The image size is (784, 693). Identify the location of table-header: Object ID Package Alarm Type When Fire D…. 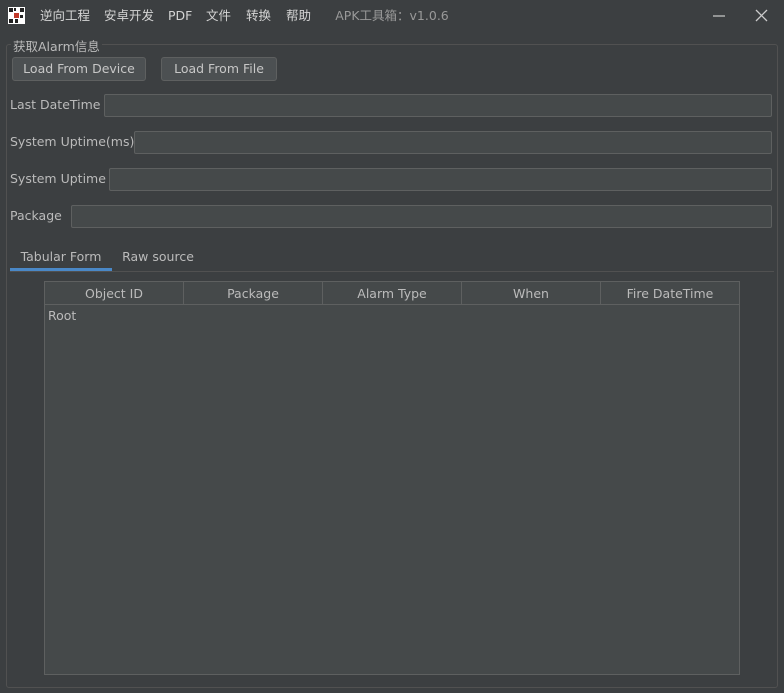
(392, 293).